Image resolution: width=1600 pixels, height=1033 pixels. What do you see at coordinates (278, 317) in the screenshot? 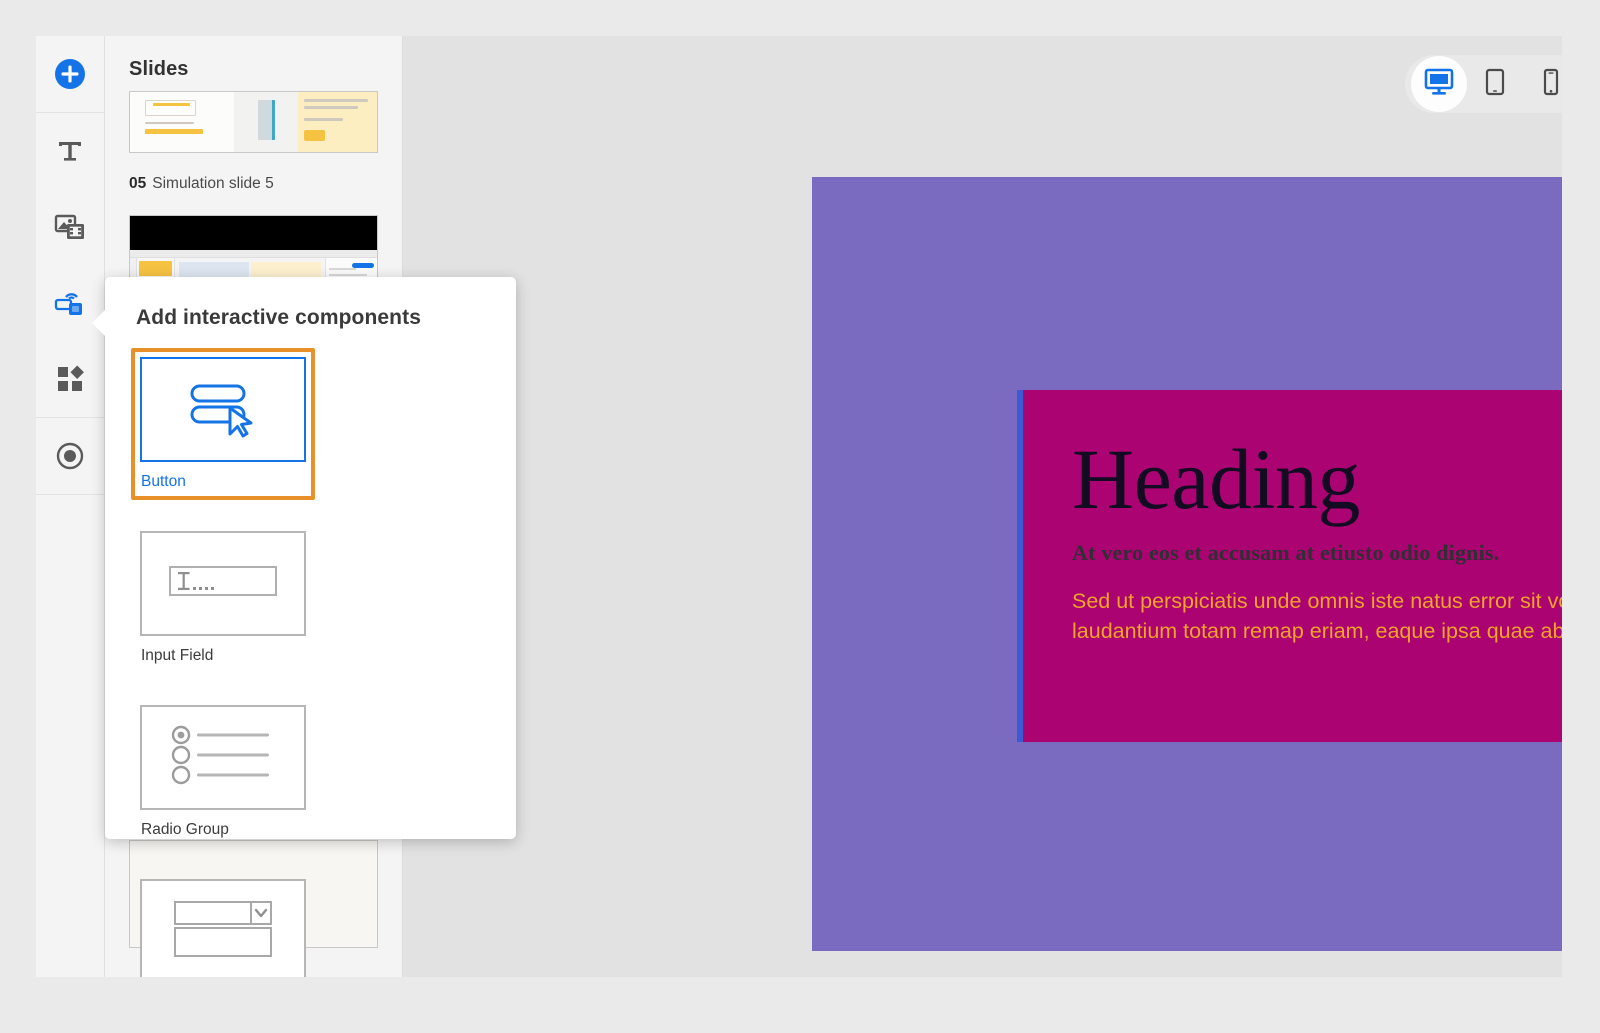
I see `popup-title: Add interactive components` at bounding box center [278, 317].